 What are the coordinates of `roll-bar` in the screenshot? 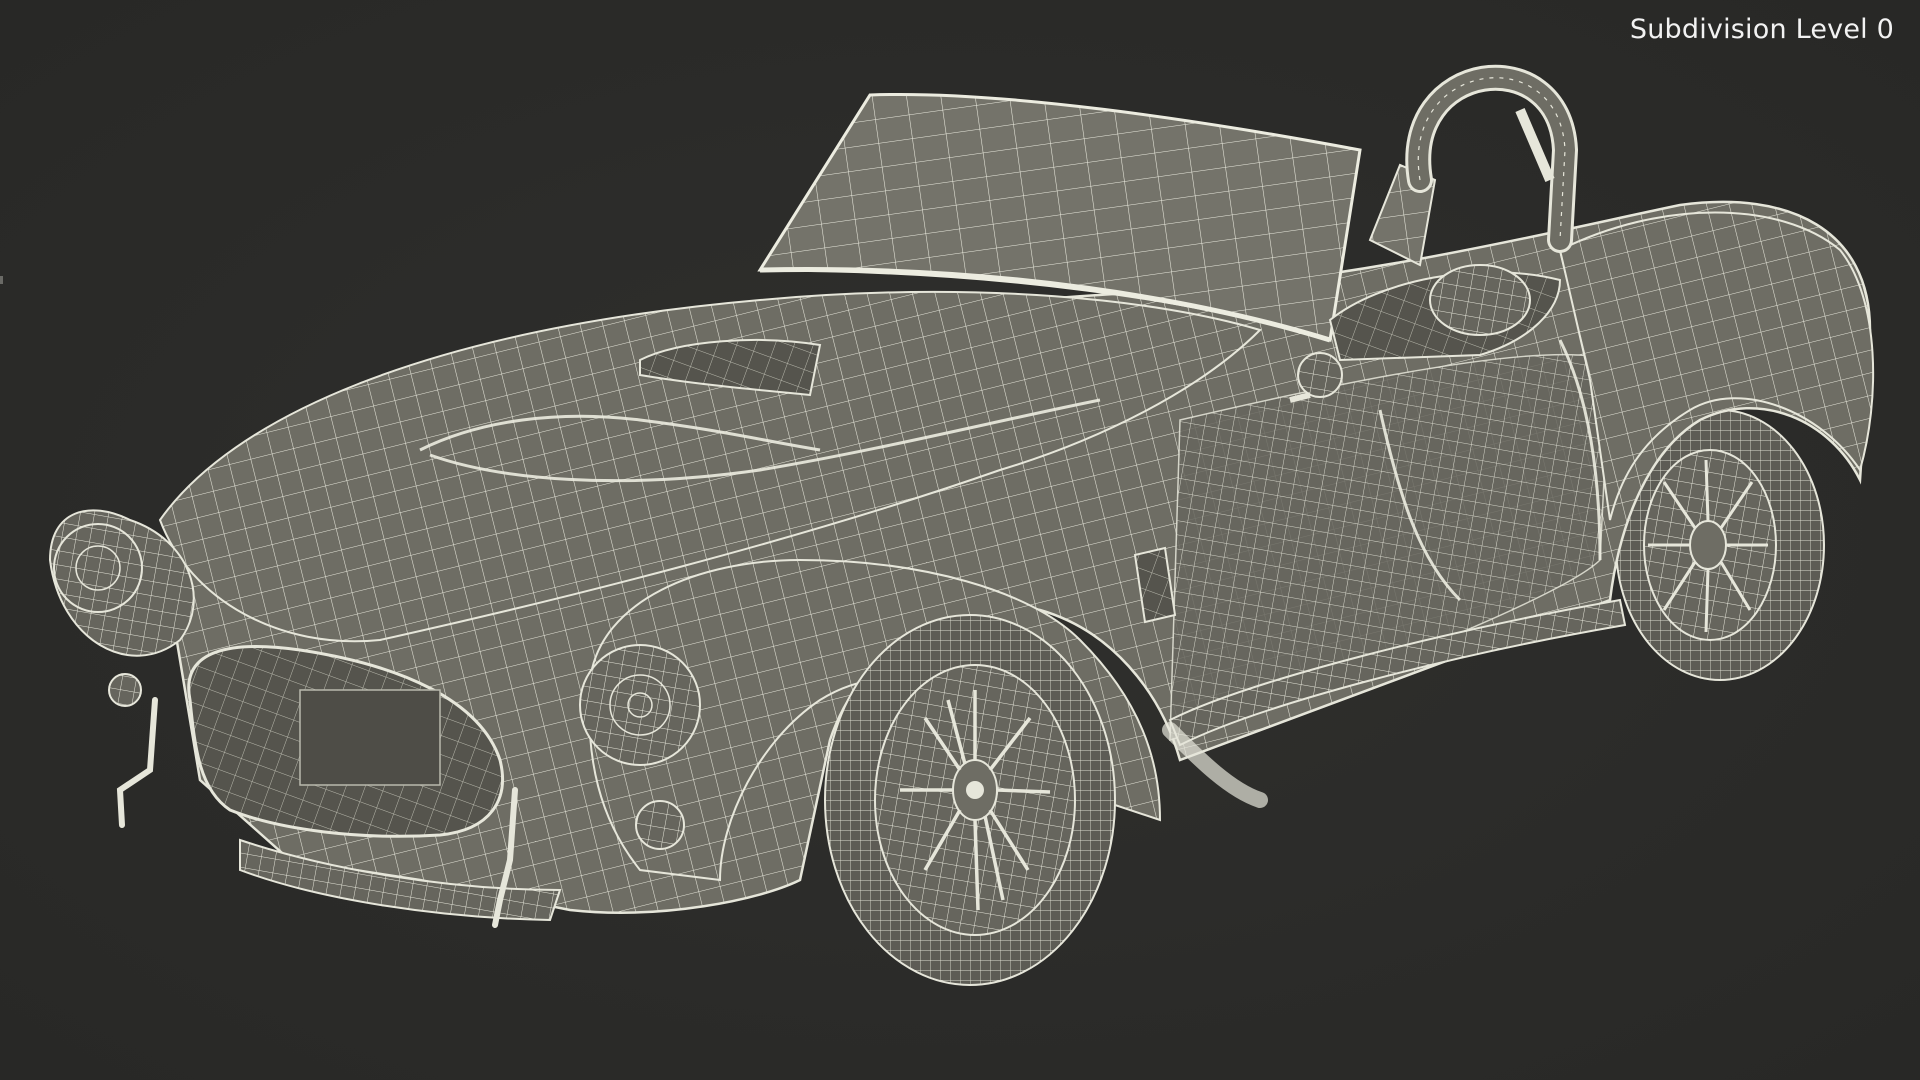 It's located at (1492, 158).